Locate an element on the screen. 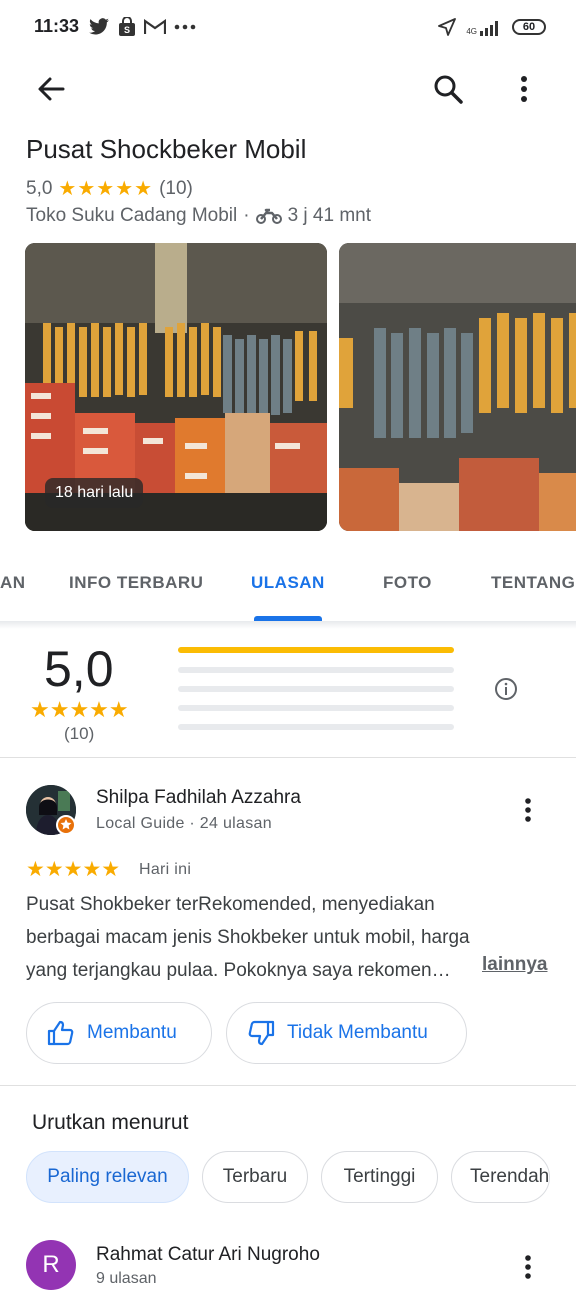 This screenshot has height=1290, width=576. tab-info-terbaru: INFO TERBARU is located at coordinates (136, 583).